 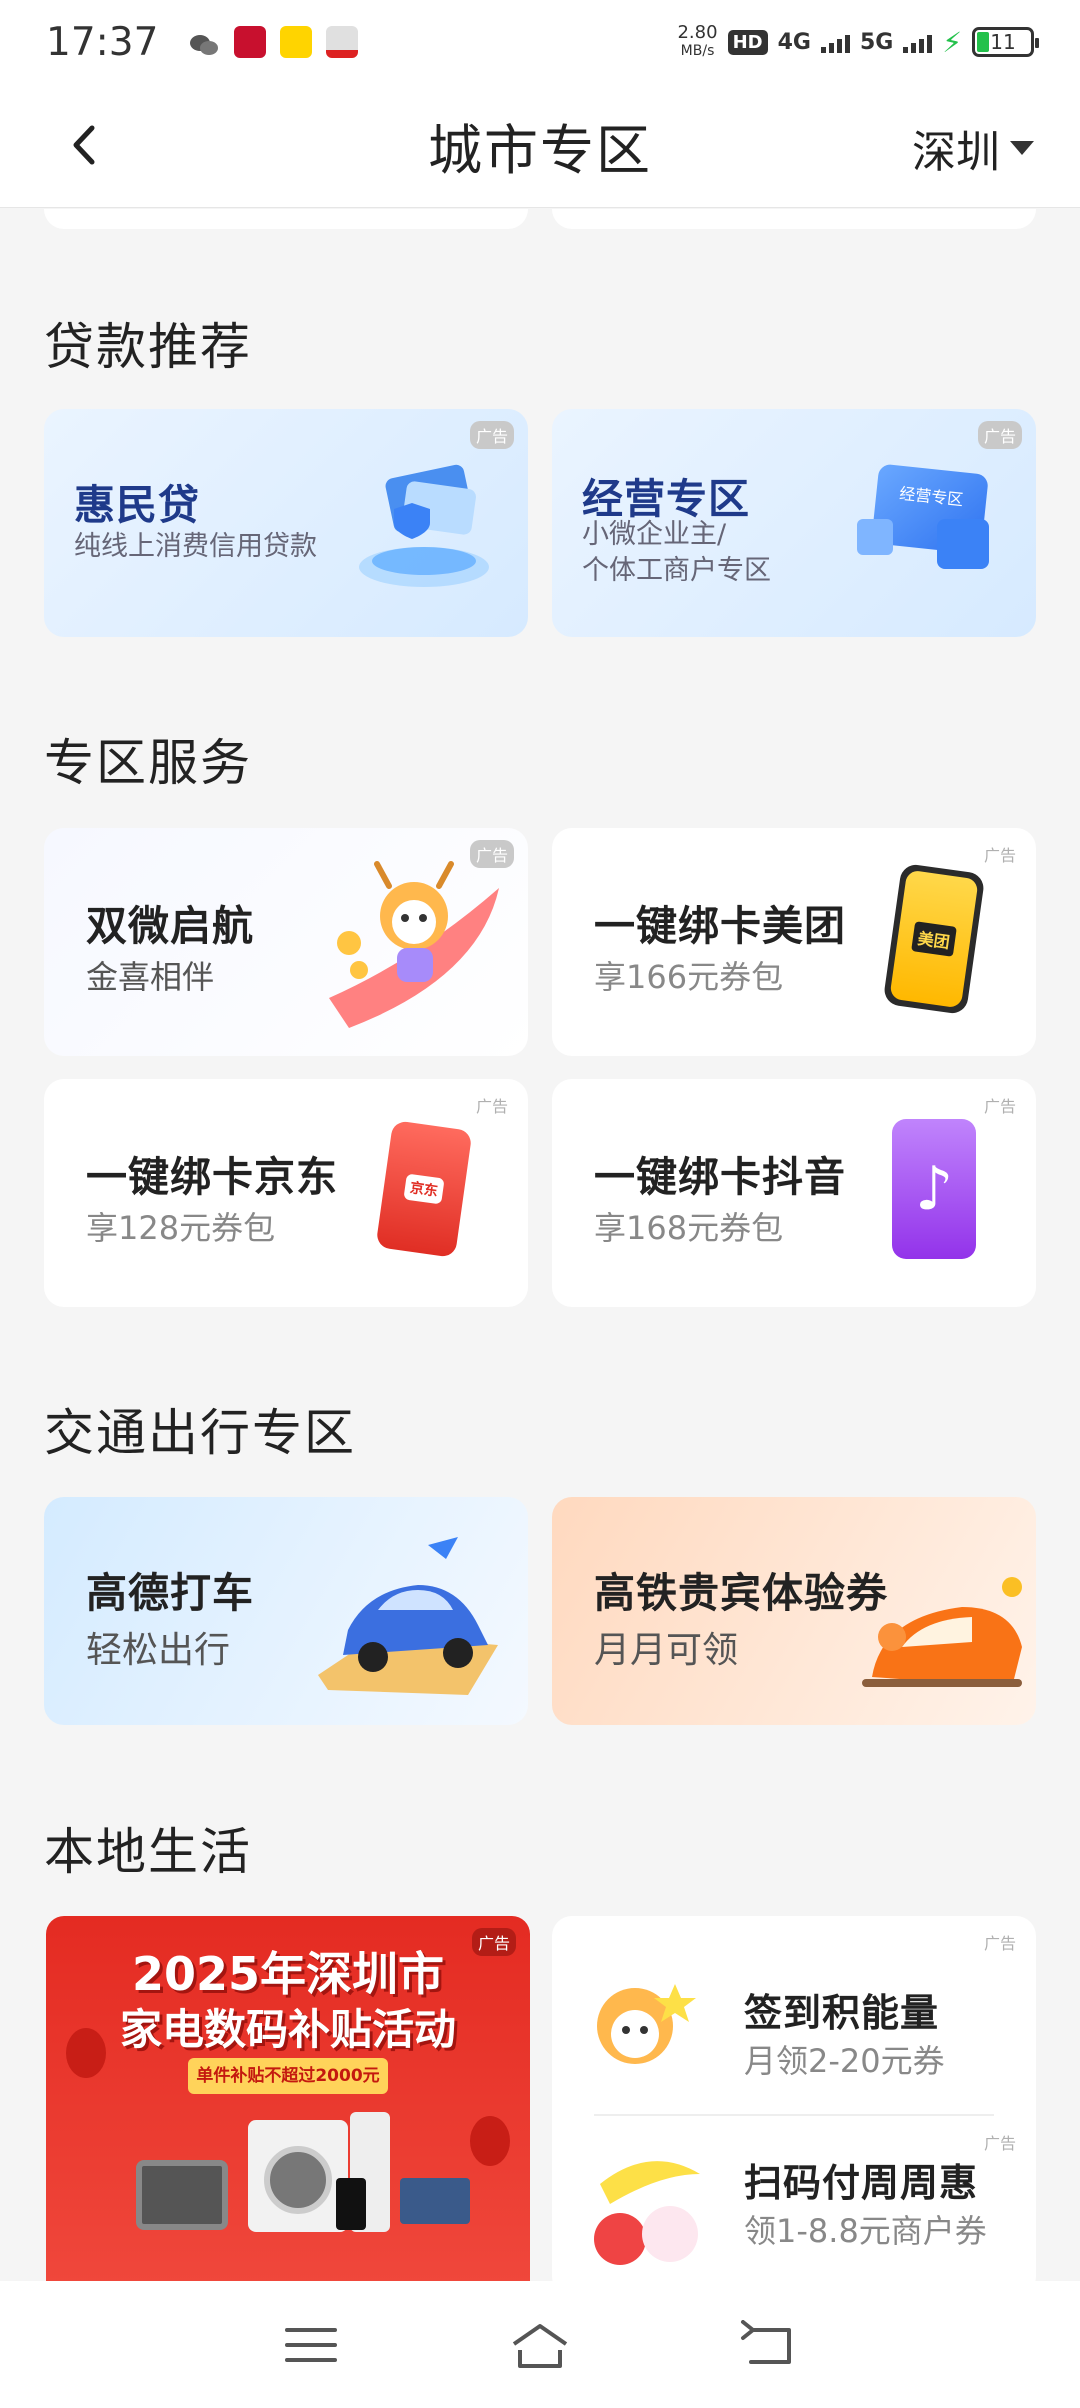 I want to click on meituan-badge: 美团, so click(x=934, y=939).